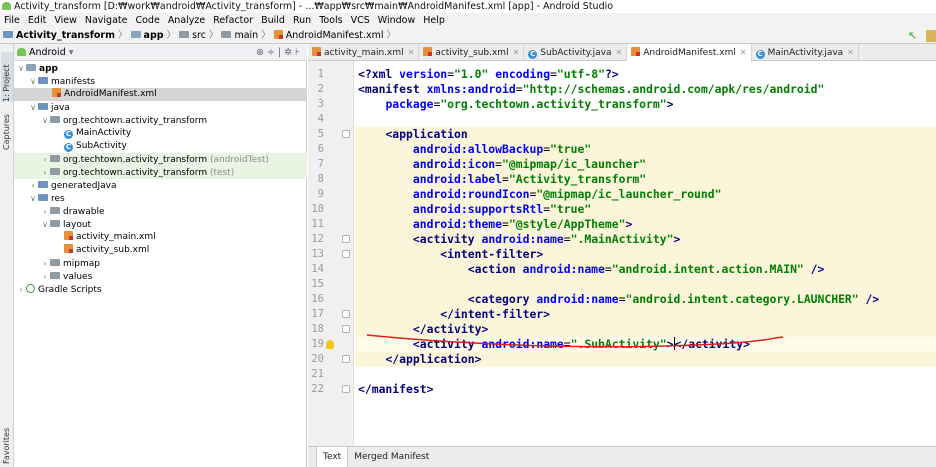 Image resolution: width=936 pixels, height=467 pixels. Describe the element at coordinates (434, 20) in the screenshot. I see `menu-help: Help` at that location.